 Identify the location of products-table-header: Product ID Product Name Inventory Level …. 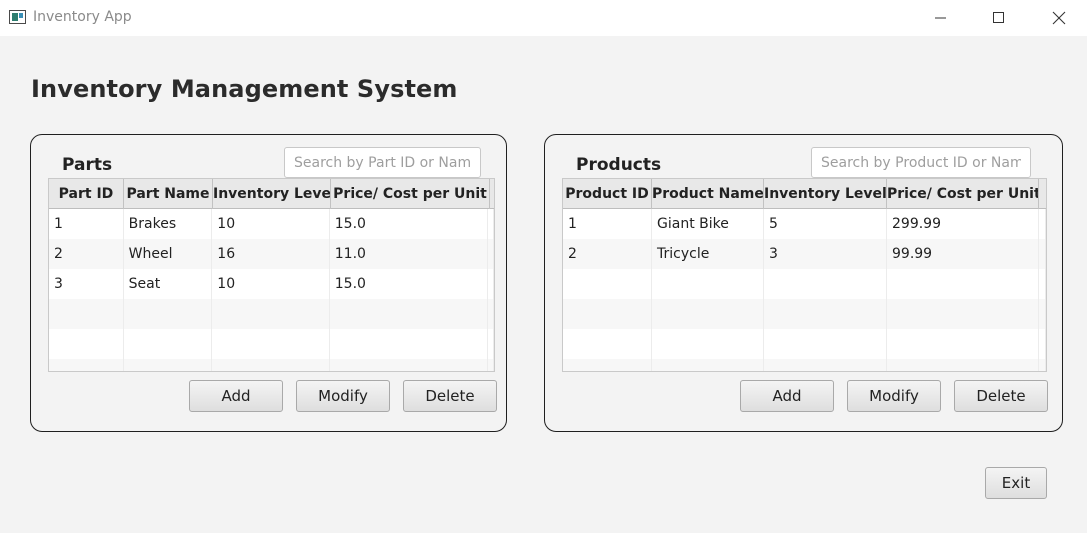
(804, 194).